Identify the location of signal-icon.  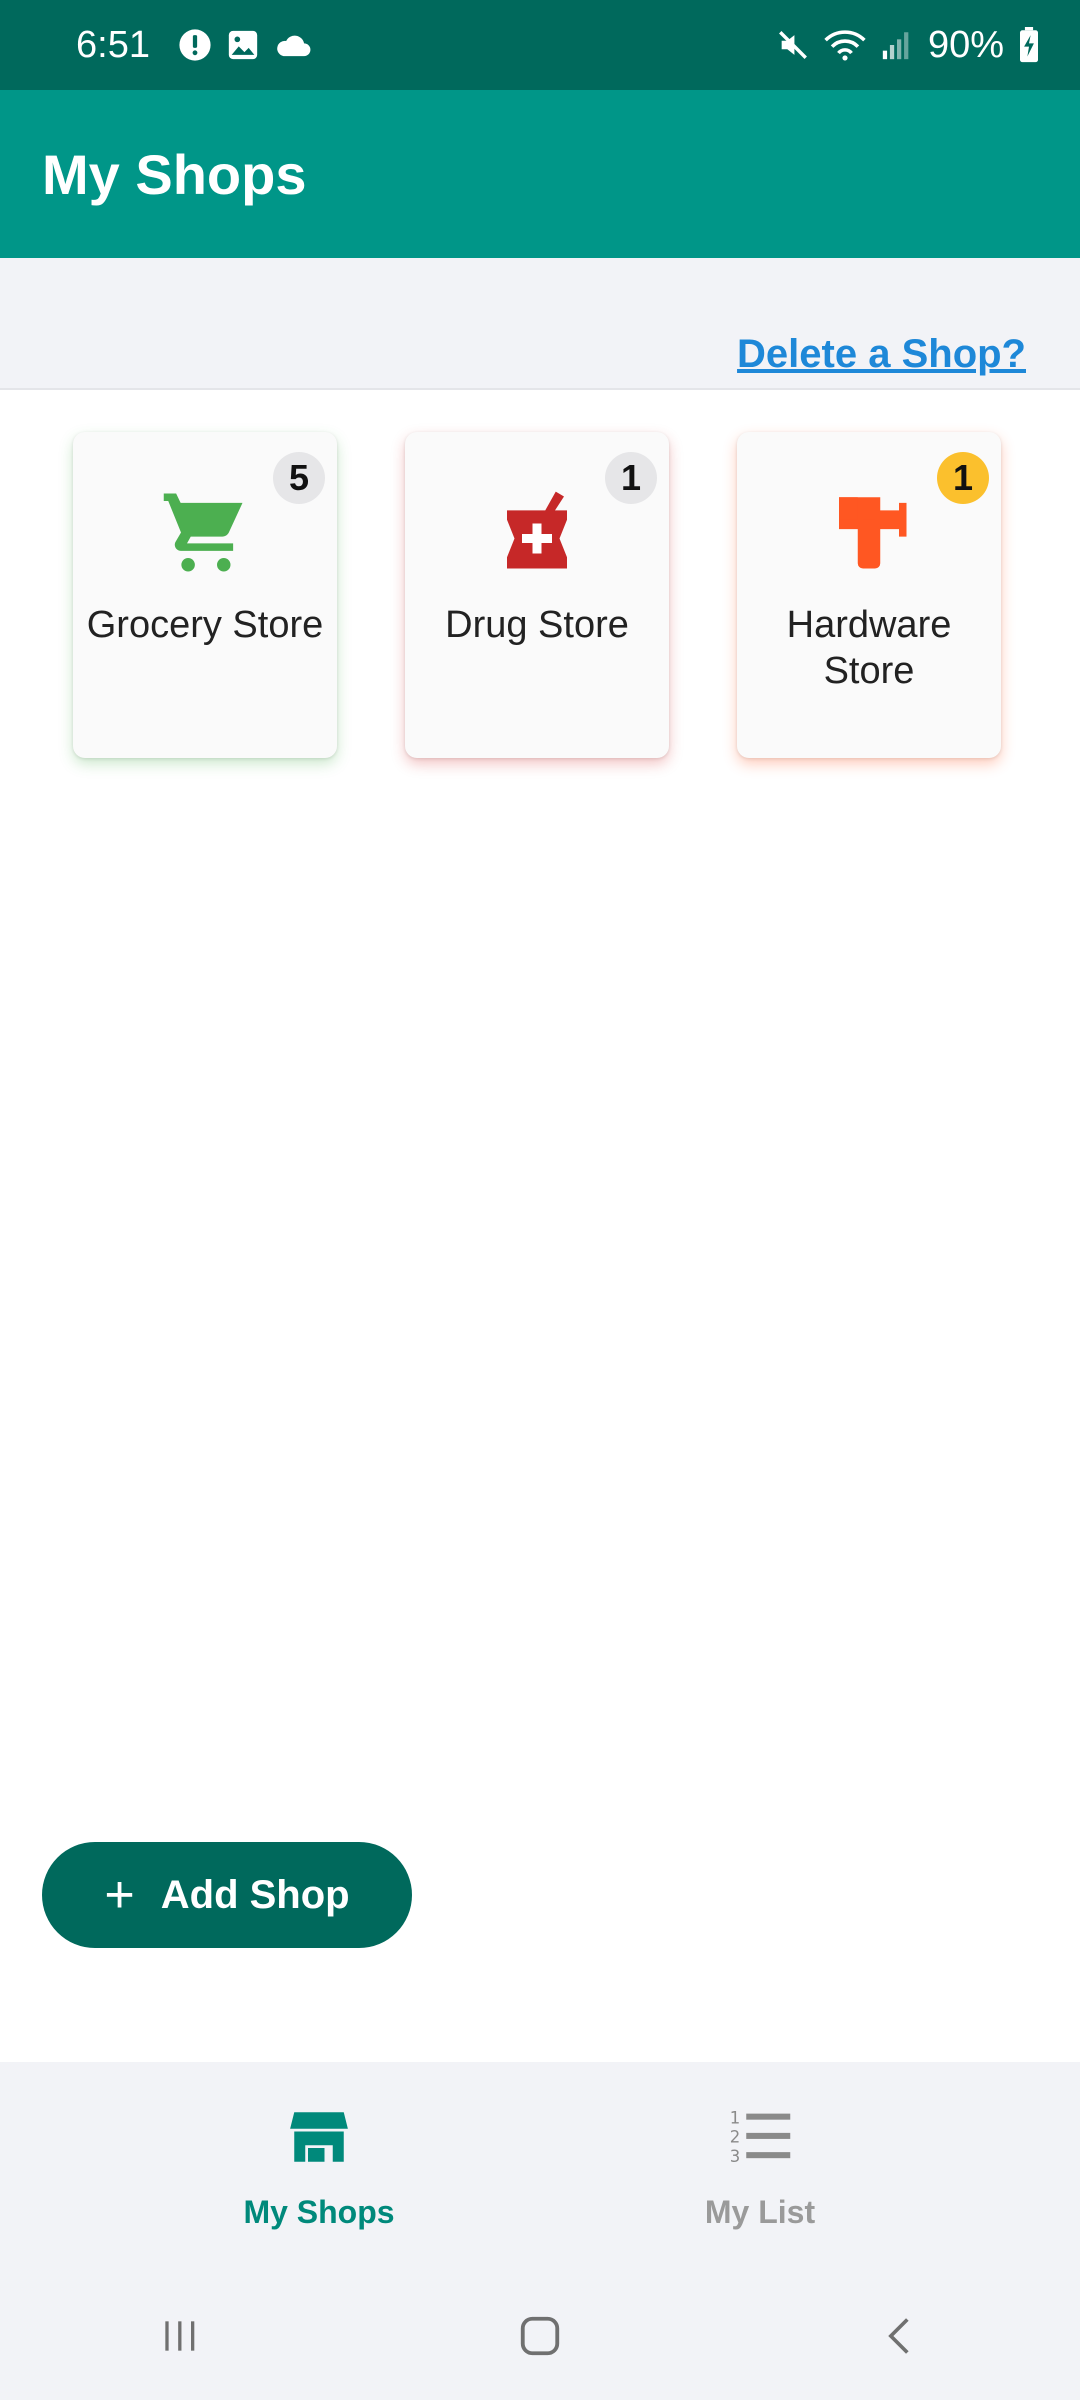
(895, 46).